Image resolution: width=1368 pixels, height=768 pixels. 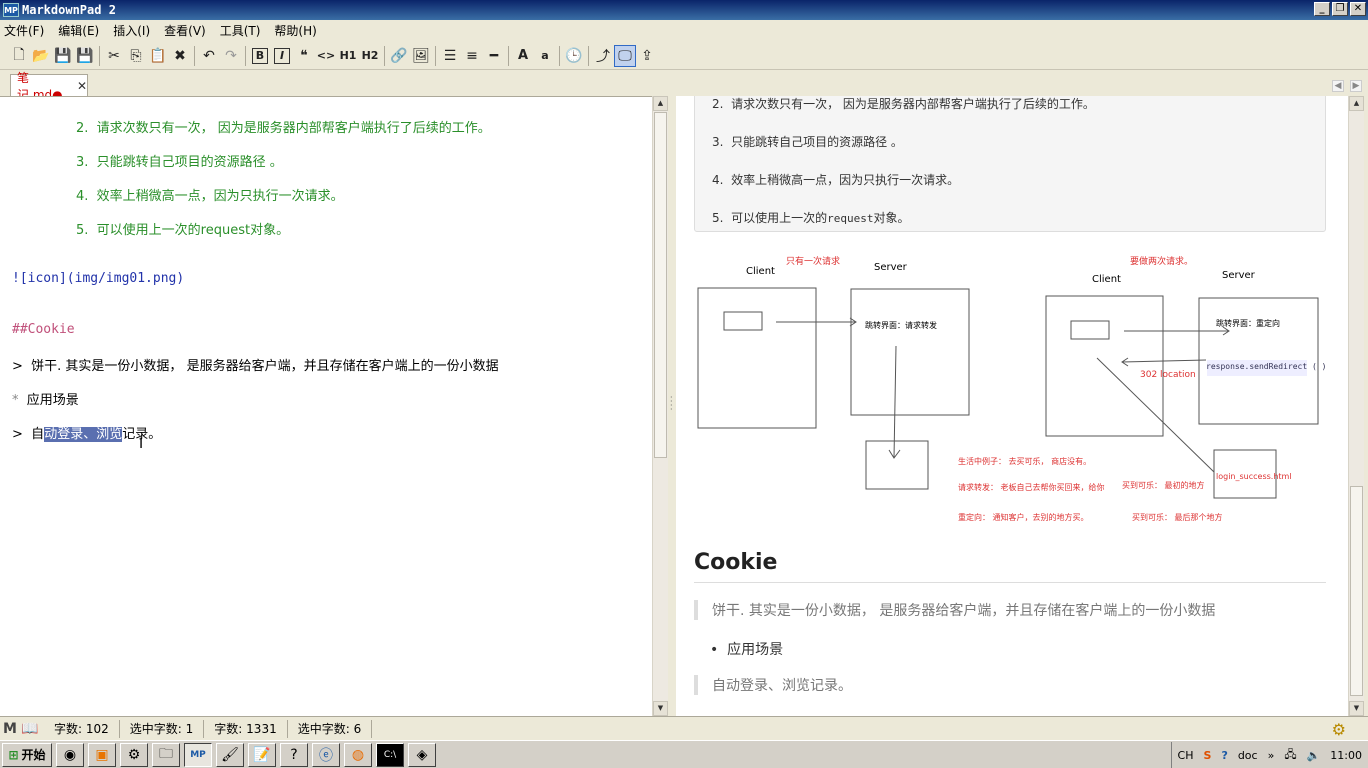 I want to click on preview-divider, so click(x=1010, y=582).